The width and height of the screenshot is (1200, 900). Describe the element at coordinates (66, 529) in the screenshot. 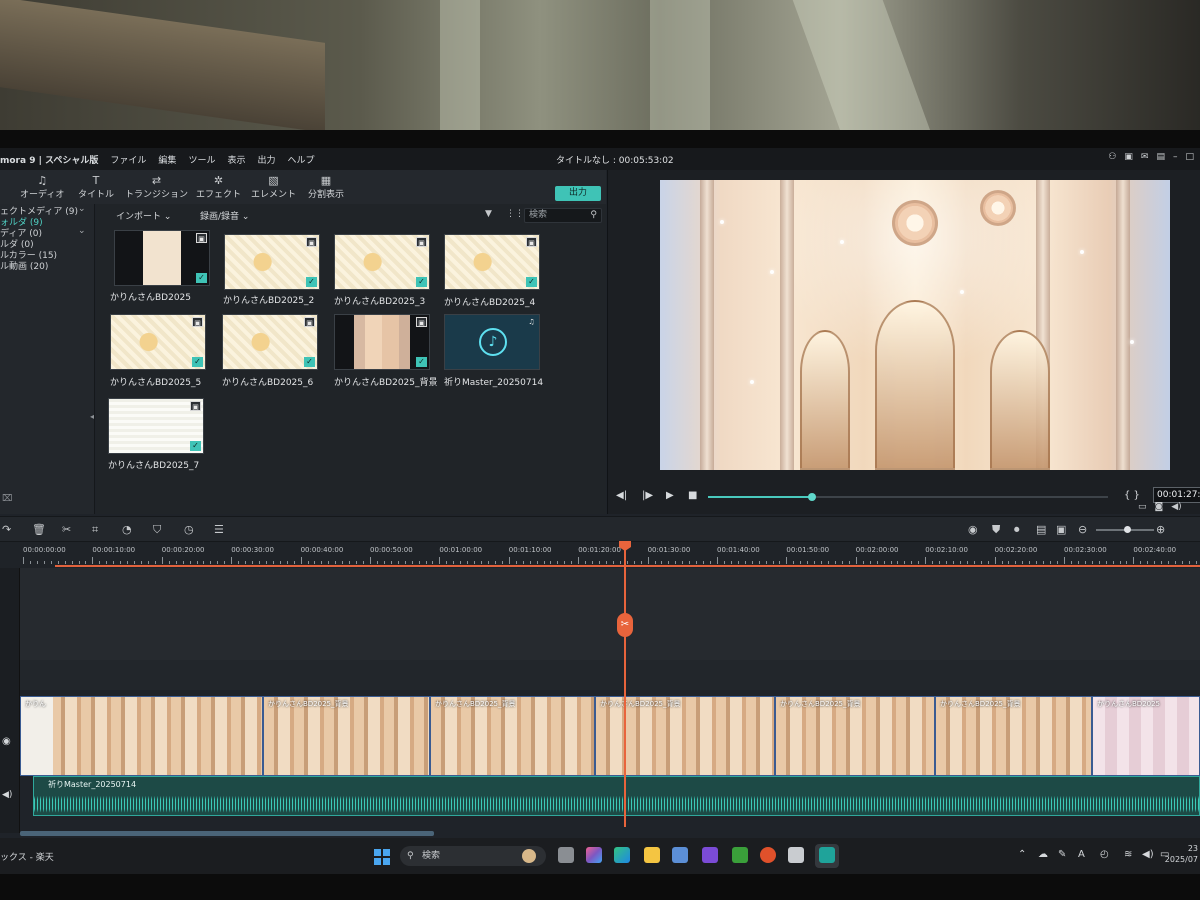

I see `cut-icon: ✂` at that location.